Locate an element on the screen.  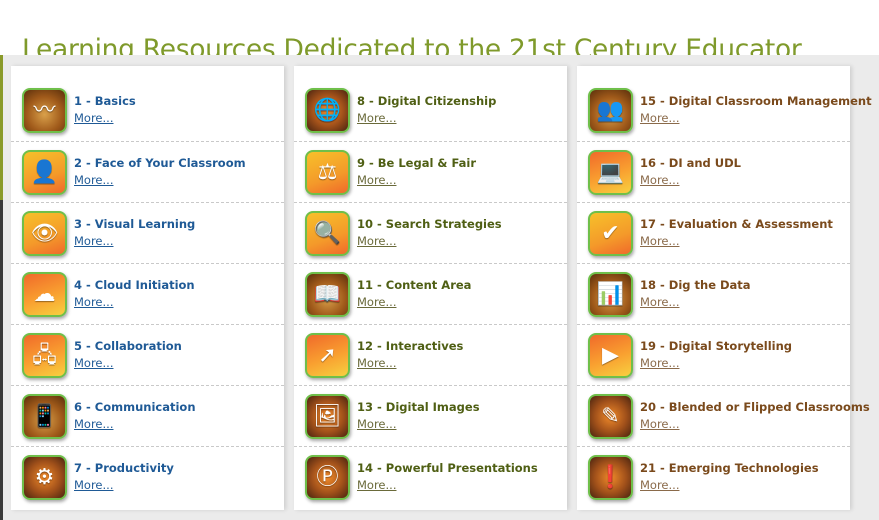
resource-tile: ❗ is located at coordinates (610, 477).